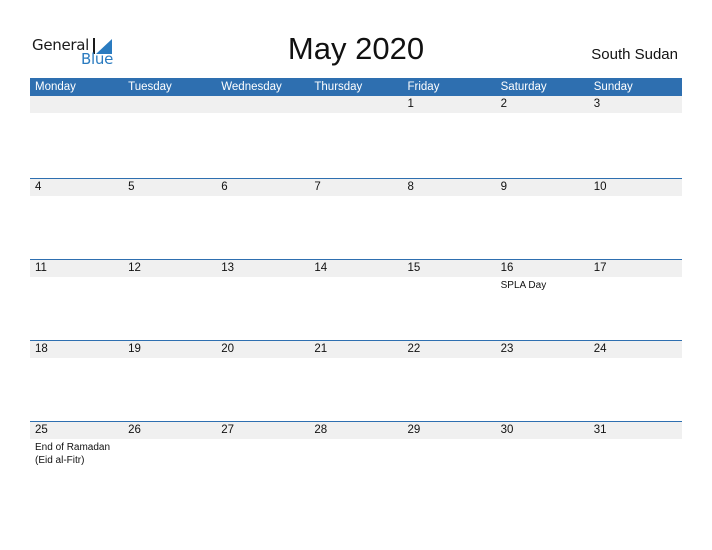 Image resolution: width=712 pixels, height=550 pixels. What do you see at coordinates (150, 87) in the screenshot?
I see `weekday-tuesday: Tuesday` at bounding box center [150, 87].